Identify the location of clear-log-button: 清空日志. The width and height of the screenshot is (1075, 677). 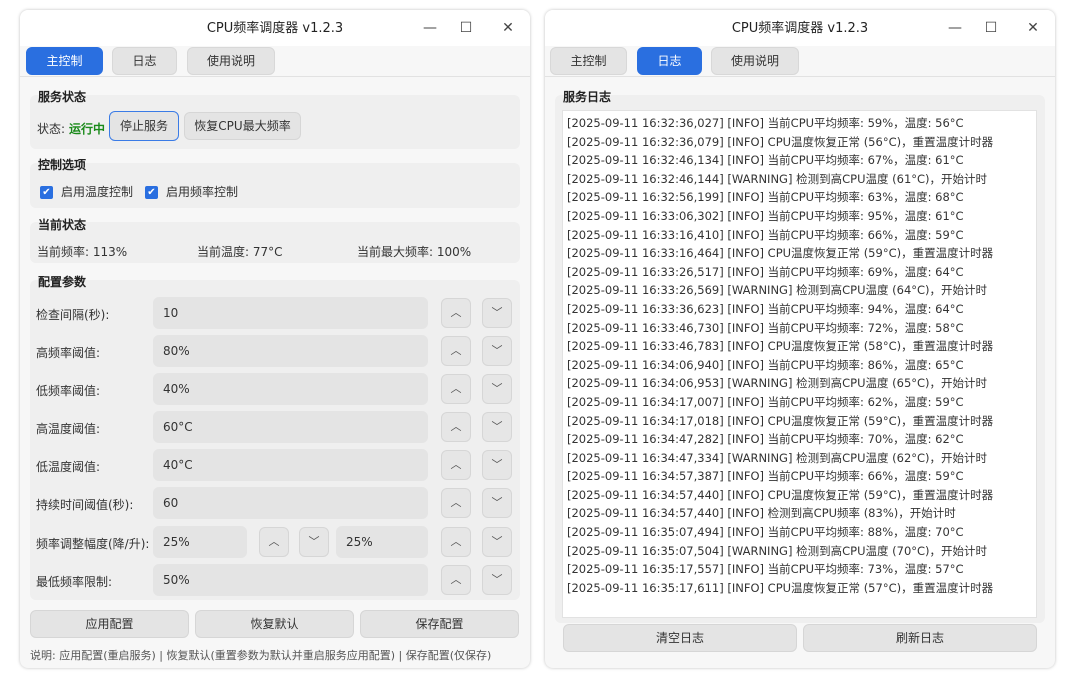
(680, 638).